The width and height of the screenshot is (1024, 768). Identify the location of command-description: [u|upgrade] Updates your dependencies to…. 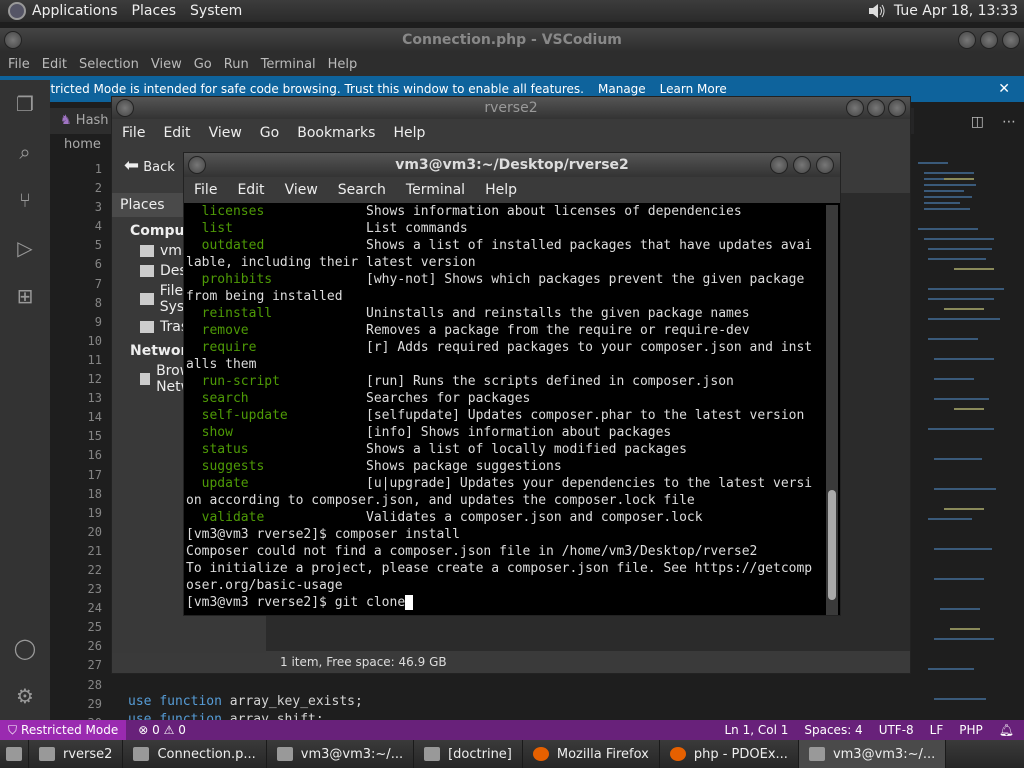
(589, 483).